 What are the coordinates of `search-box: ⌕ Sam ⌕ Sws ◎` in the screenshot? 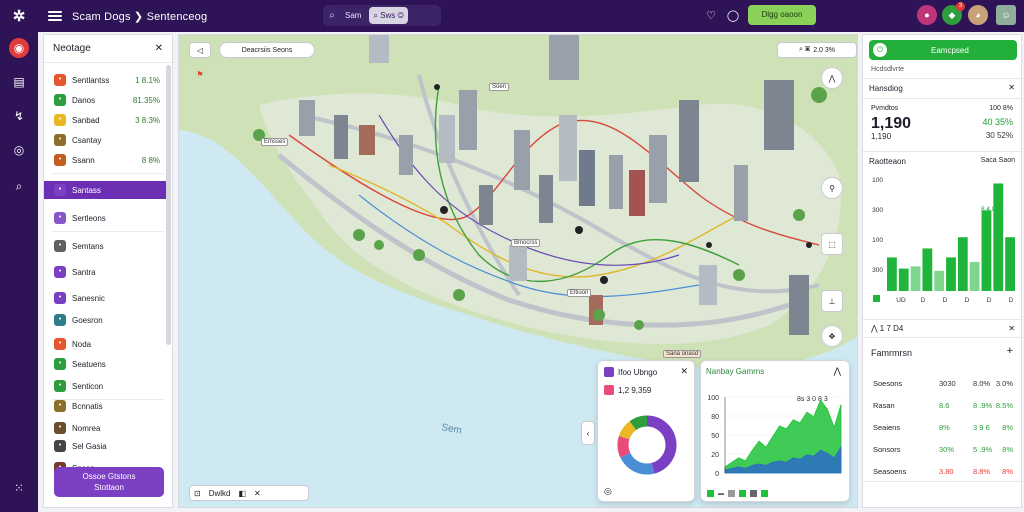 It's located at (382, 15).